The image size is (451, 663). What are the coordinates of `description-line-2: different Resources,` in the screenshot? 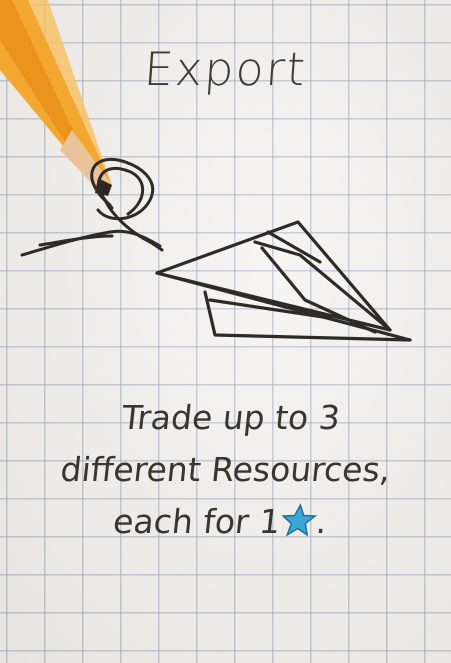 It's located at (225, 469).